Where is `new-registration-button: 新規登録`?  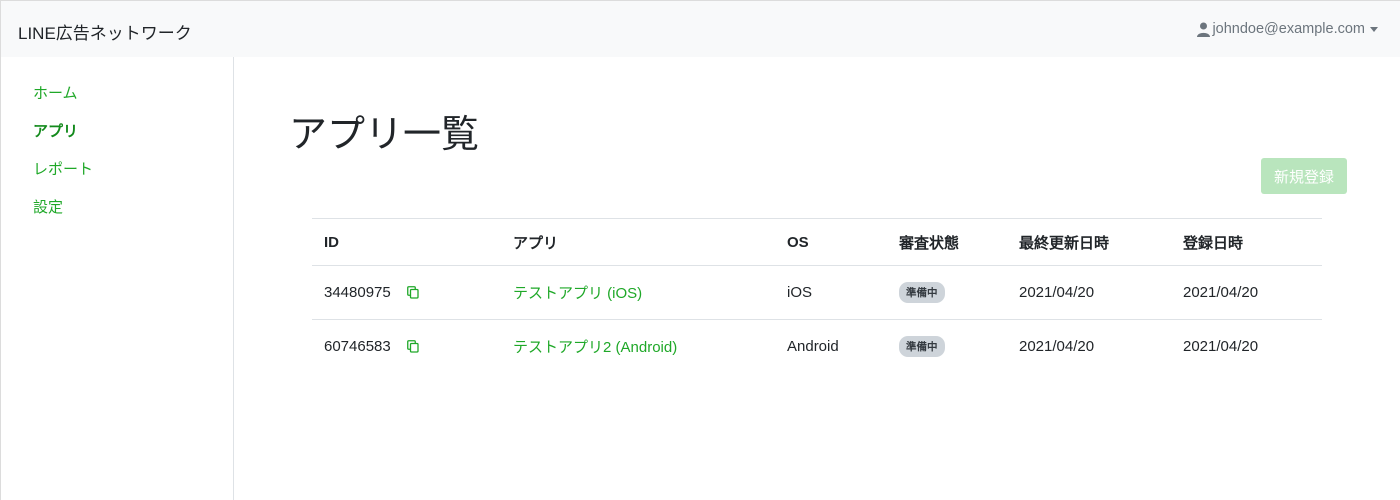 new-registration-button: 新規登録 is located at coordinates (1304, 176).